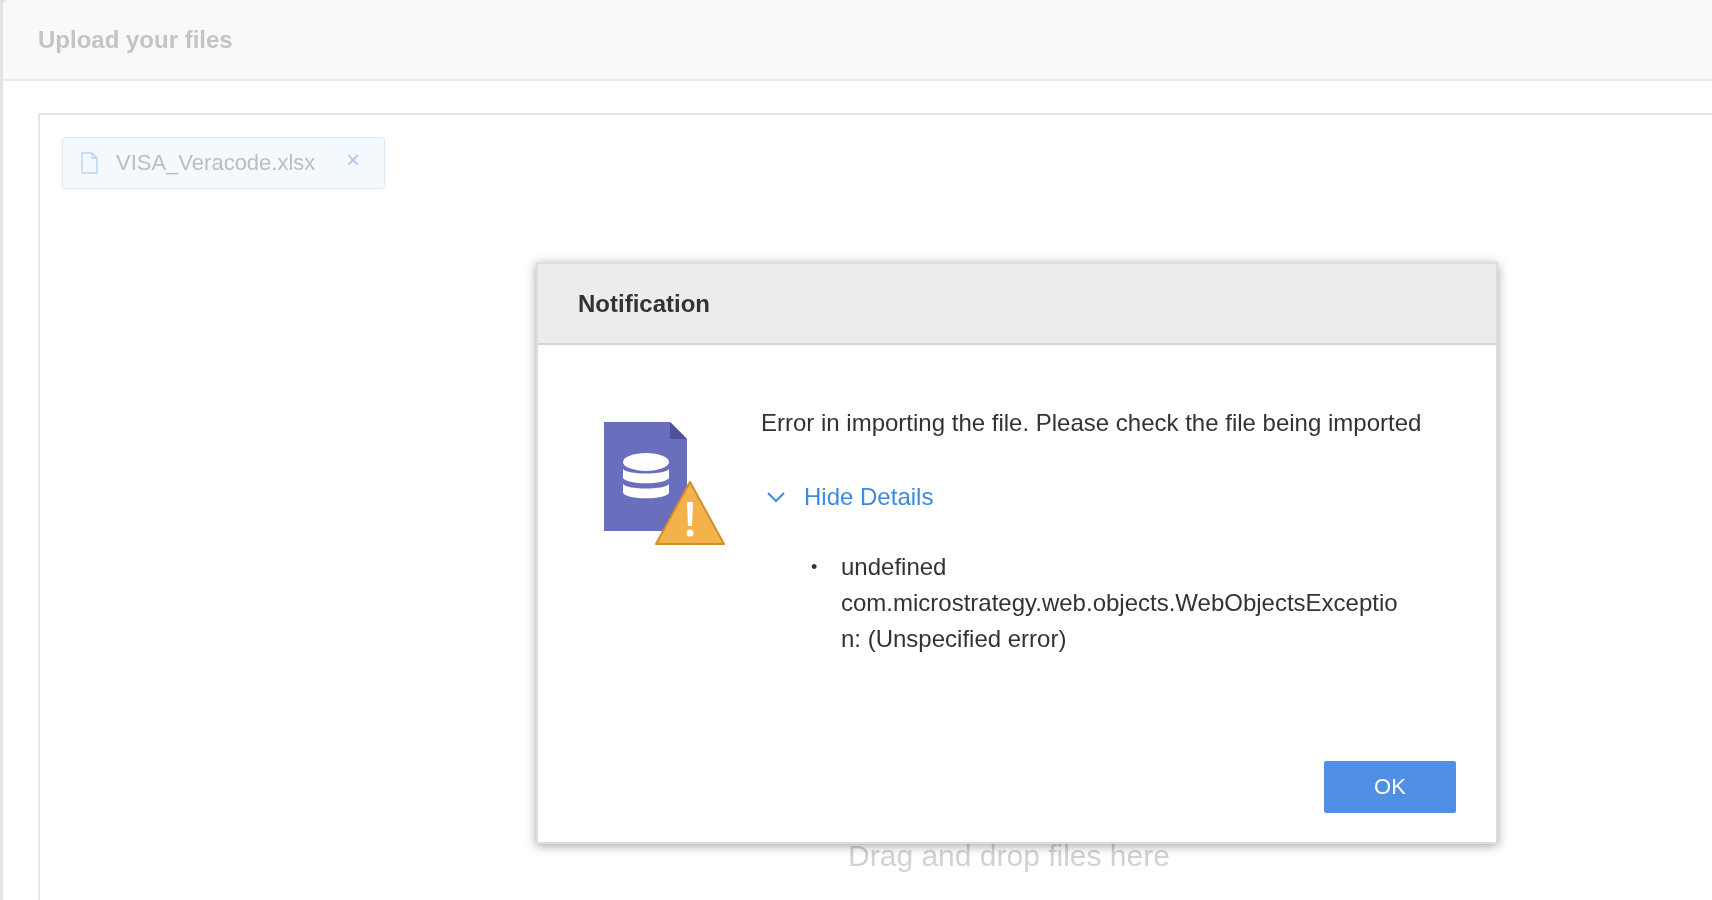 The width and height of the screenshot is (1712, 900). Describe the element at coordinates (847, 497) in the screenshot. I see `hide-details-link: Hide Details` at that location.